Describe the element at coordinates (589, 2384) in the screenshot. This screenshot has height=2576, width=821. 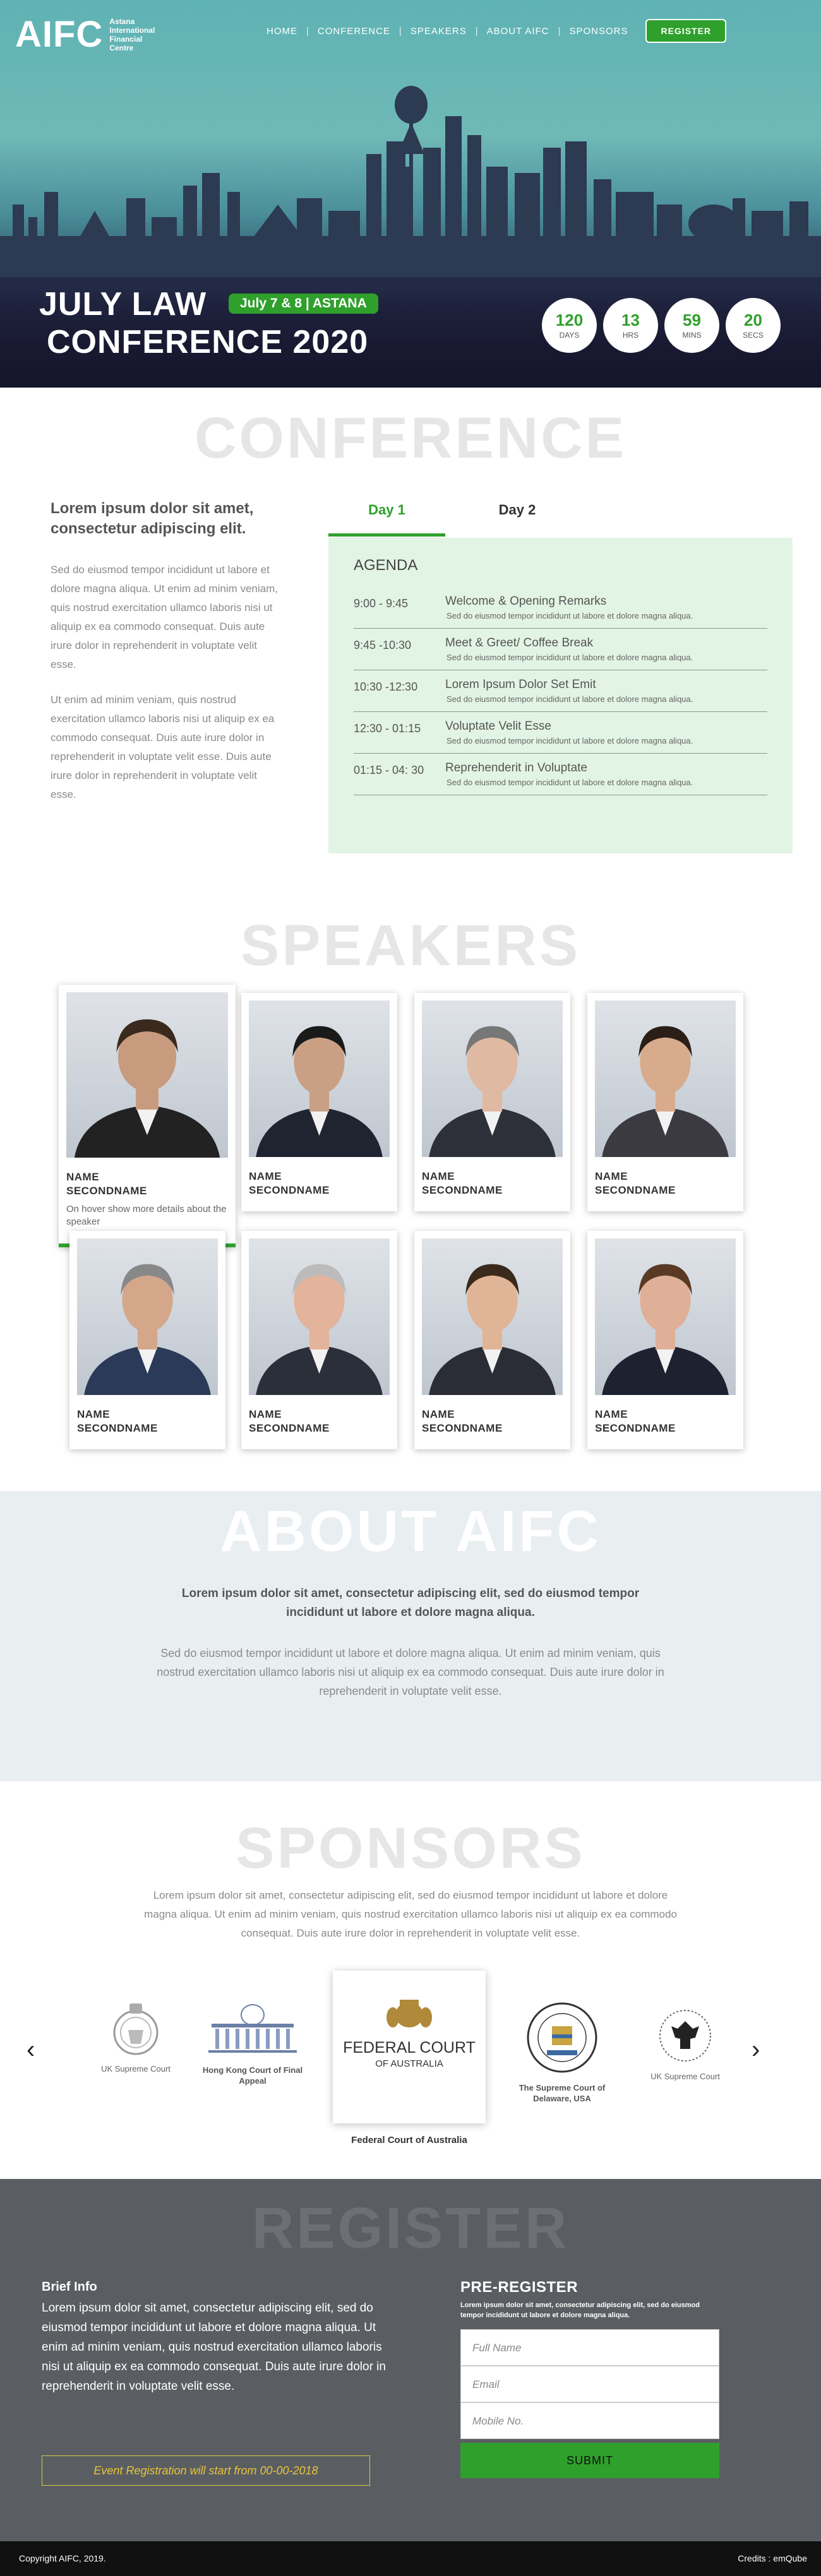
I see `email-field: Email` at that location.